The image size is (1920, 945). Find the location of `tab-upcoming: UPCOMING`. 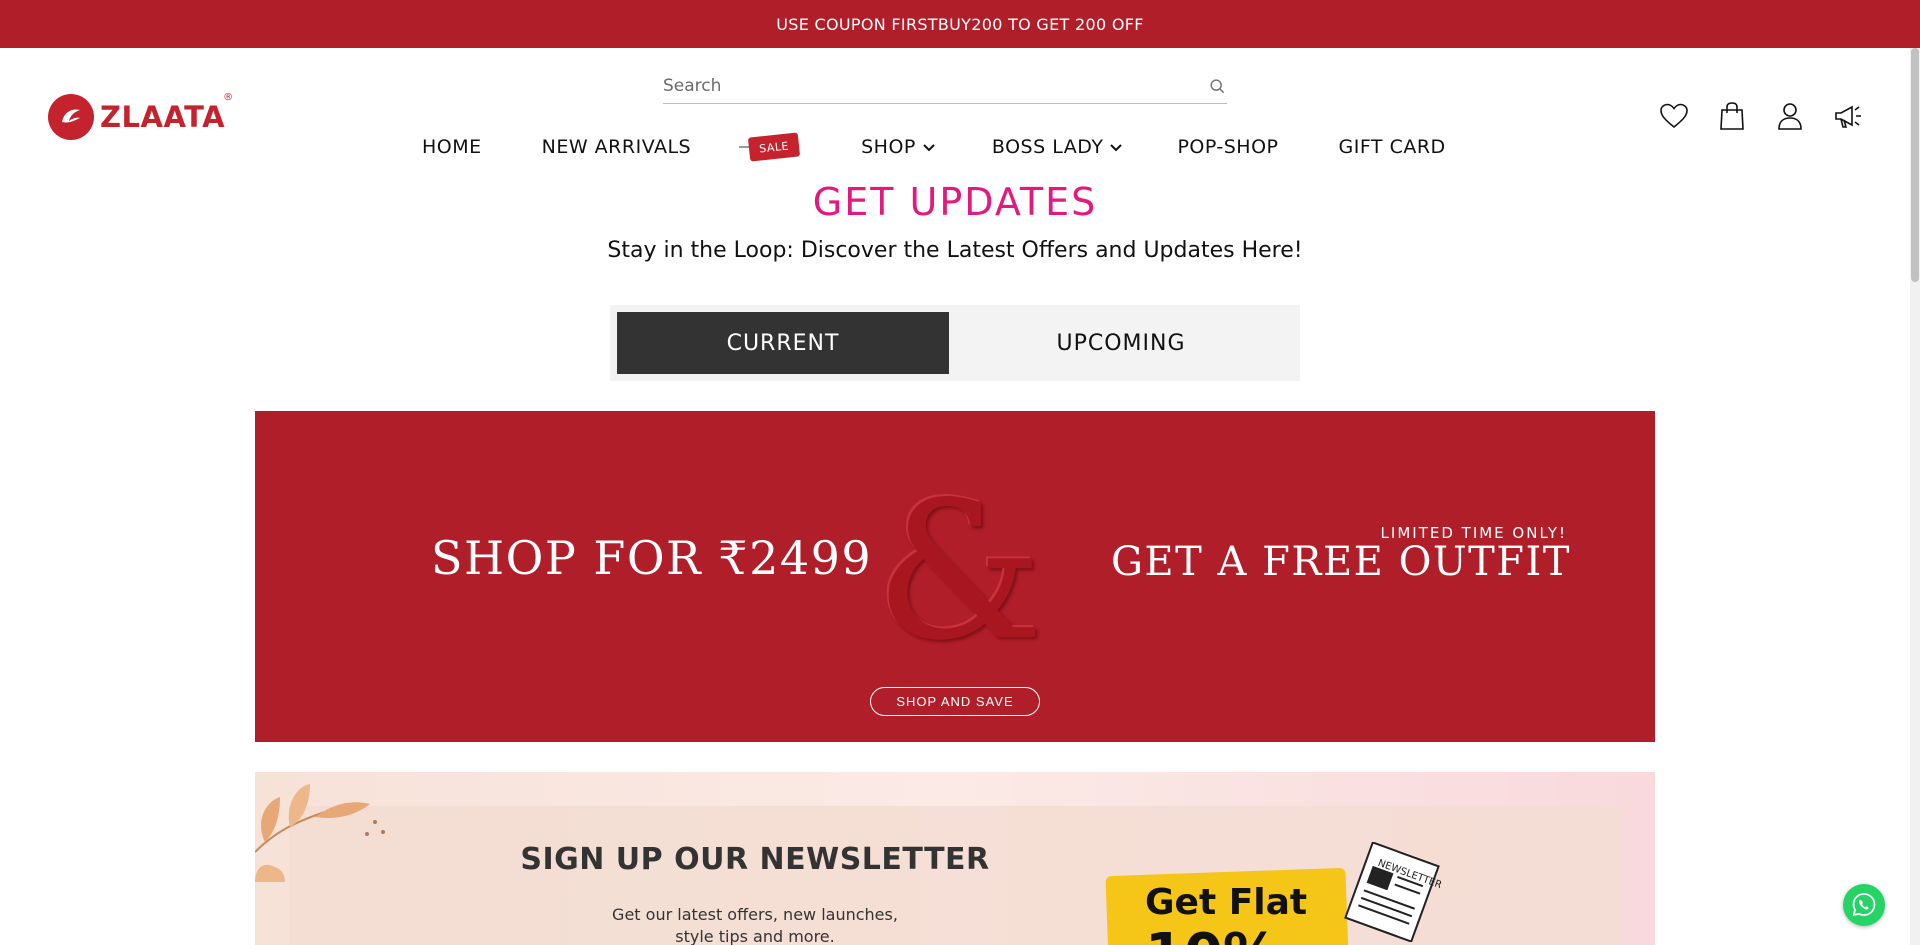

tab-upcoming: UPCOMING is located at coordinates (1121, 343).